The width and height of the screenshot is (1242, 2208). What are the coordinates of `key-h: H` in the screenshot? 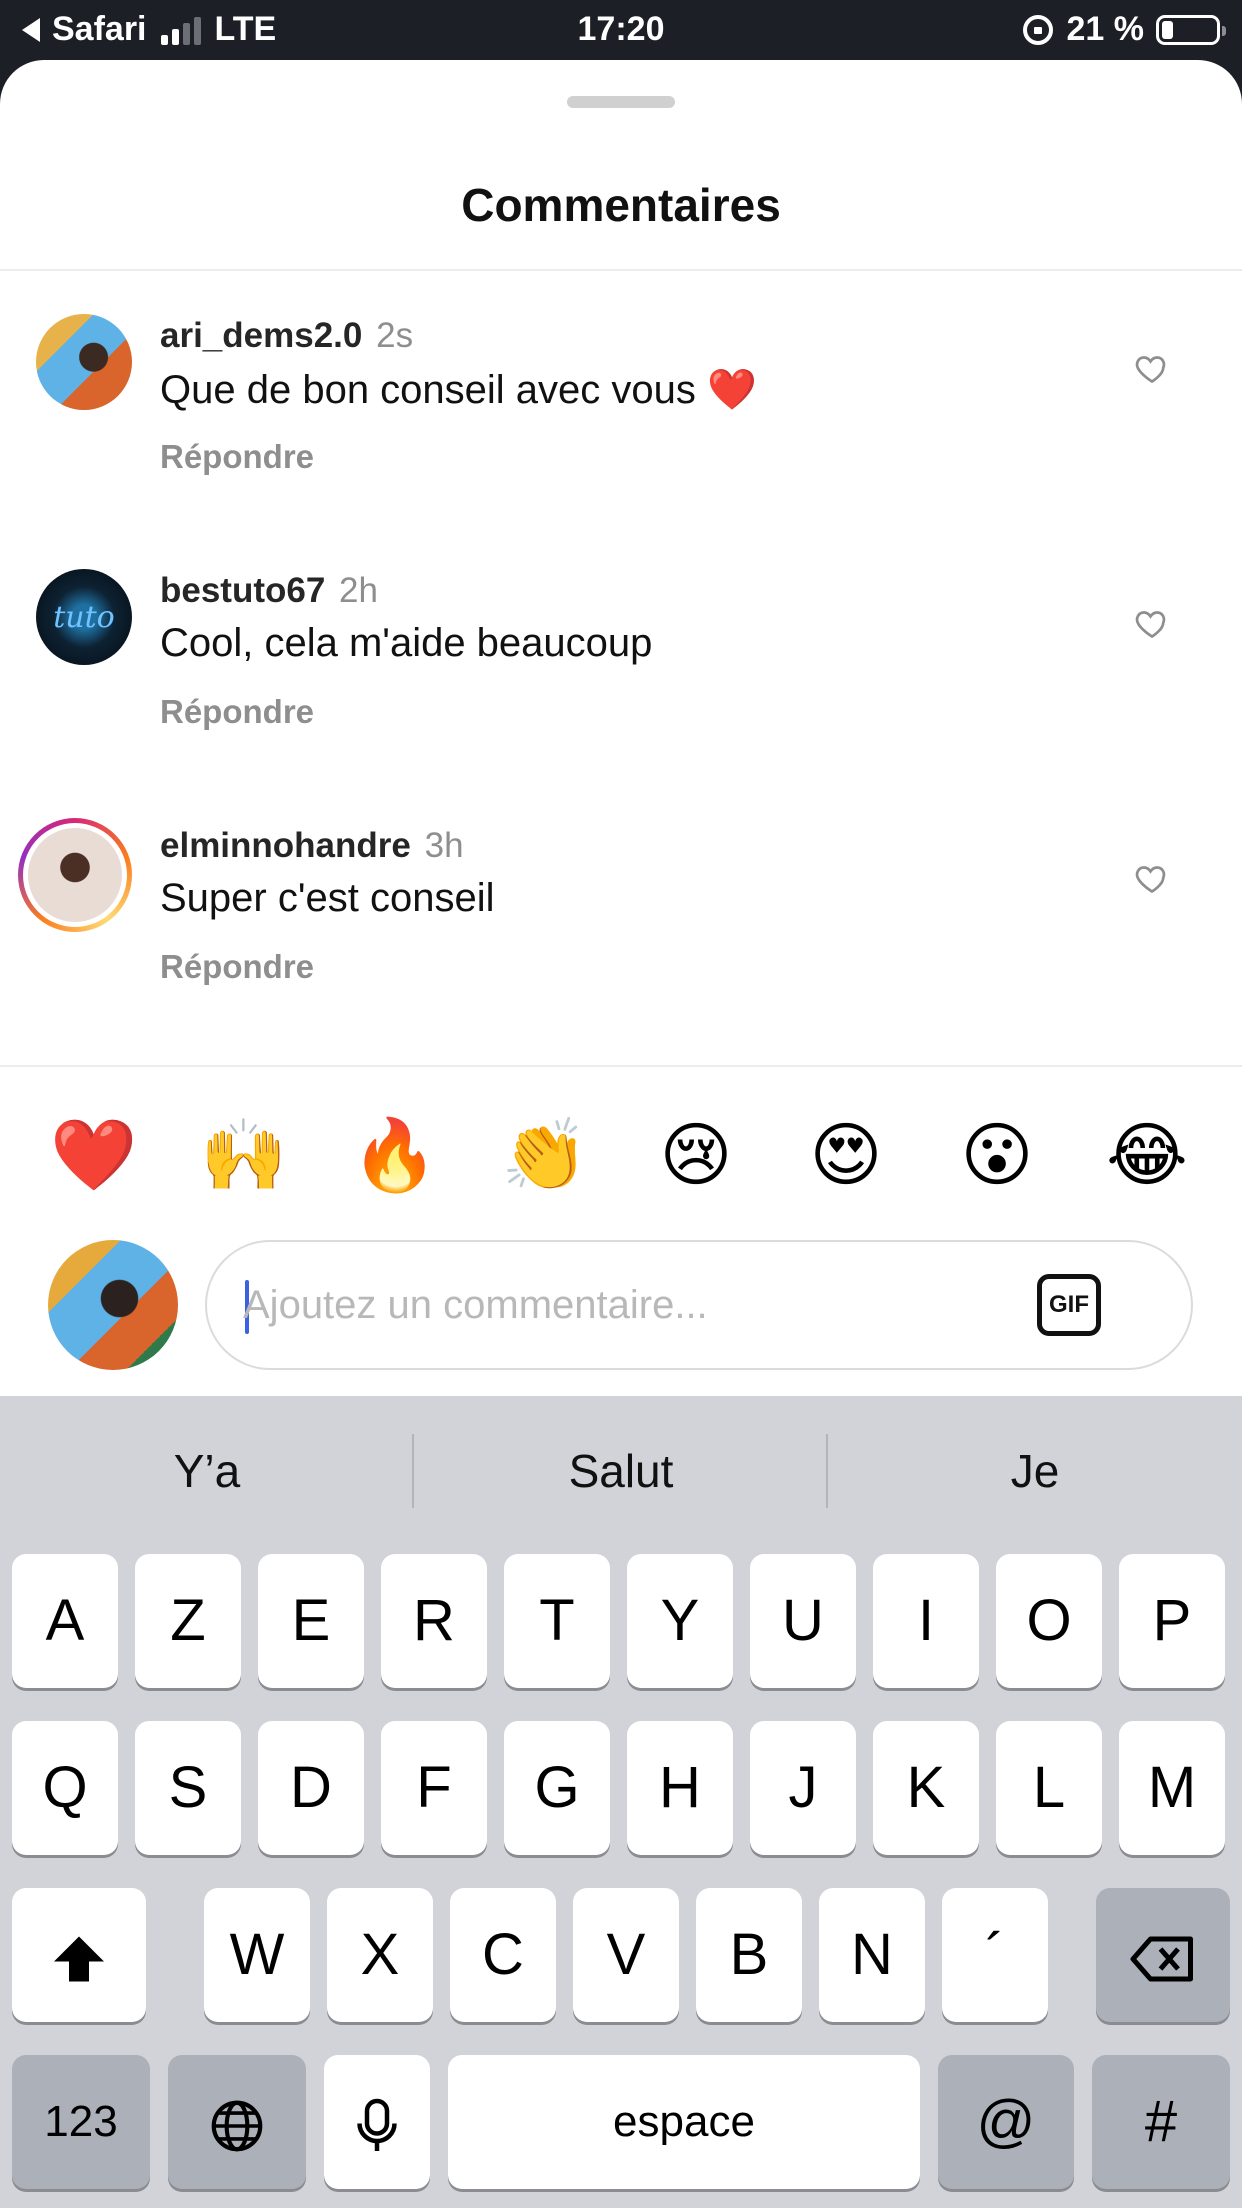 It's located at (680, 1788).